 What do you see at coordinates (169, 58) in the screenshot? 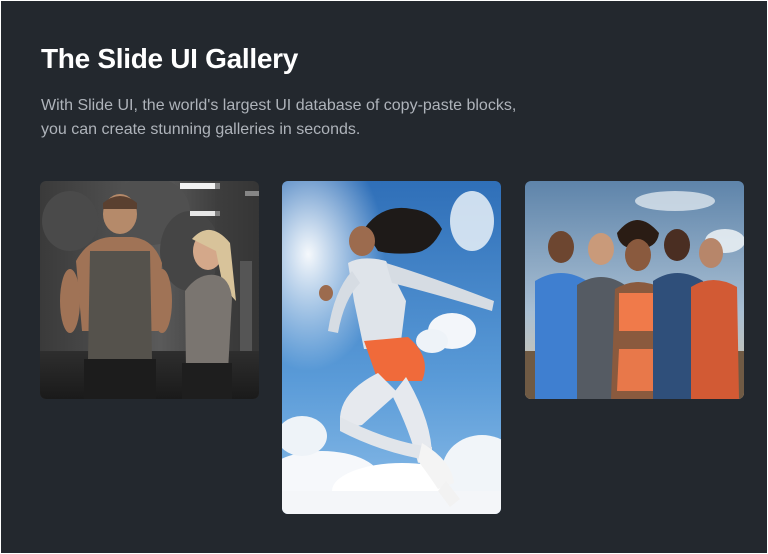
I see `gallery-title: The Slide UI Gallery` at bounding box center [169, 58].